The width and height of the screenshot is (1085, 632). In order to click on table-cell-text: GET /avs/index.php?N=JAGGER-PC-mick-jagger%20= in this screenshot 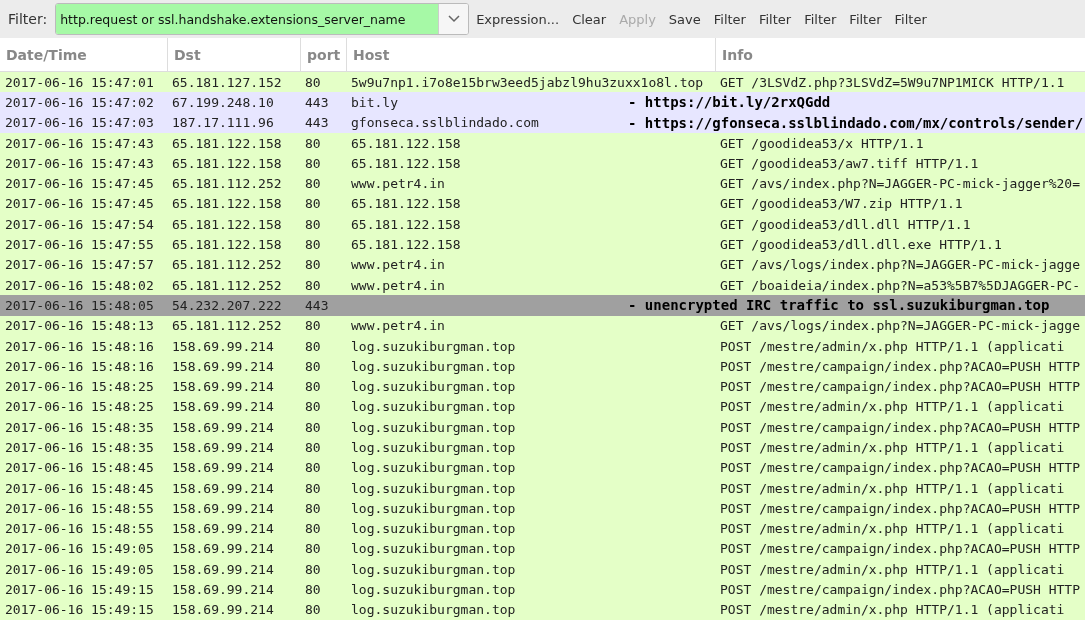, I will do `click(900, 184)`.